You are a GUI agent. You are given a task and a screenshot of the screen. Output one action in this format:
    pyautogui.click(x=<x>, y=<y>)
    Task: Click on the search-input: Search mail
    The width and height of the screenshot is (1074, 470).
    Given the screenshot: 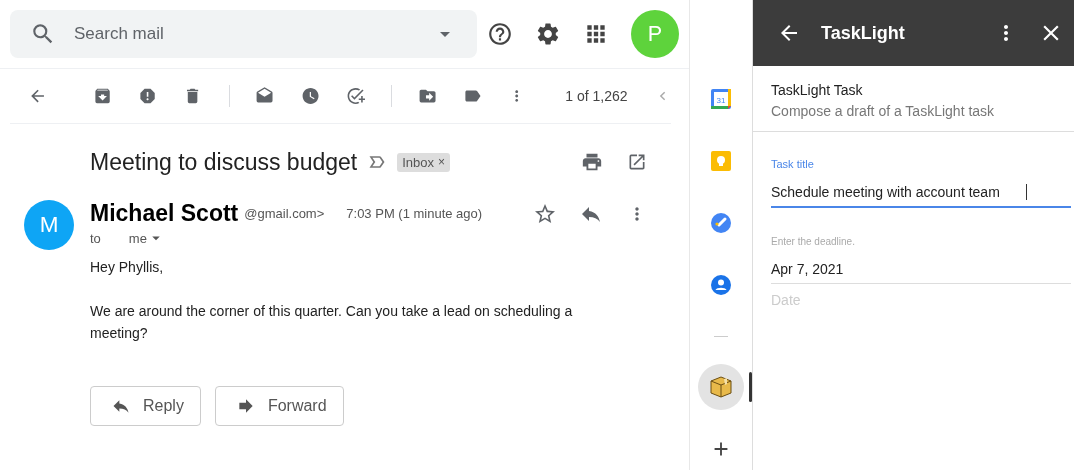 What is the action you would take?
    pyautogui.click(x=244, y=34)
    